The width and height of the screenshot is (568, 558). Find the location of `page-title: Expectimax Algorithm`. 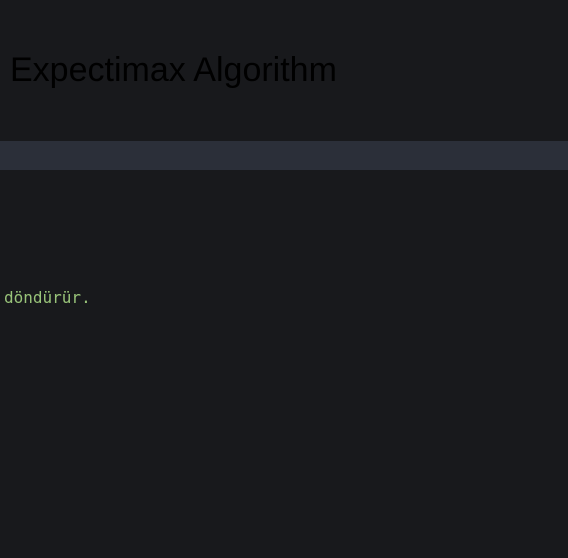

page-title: Expectimax Algorithm is located at coordinates (173, 70).